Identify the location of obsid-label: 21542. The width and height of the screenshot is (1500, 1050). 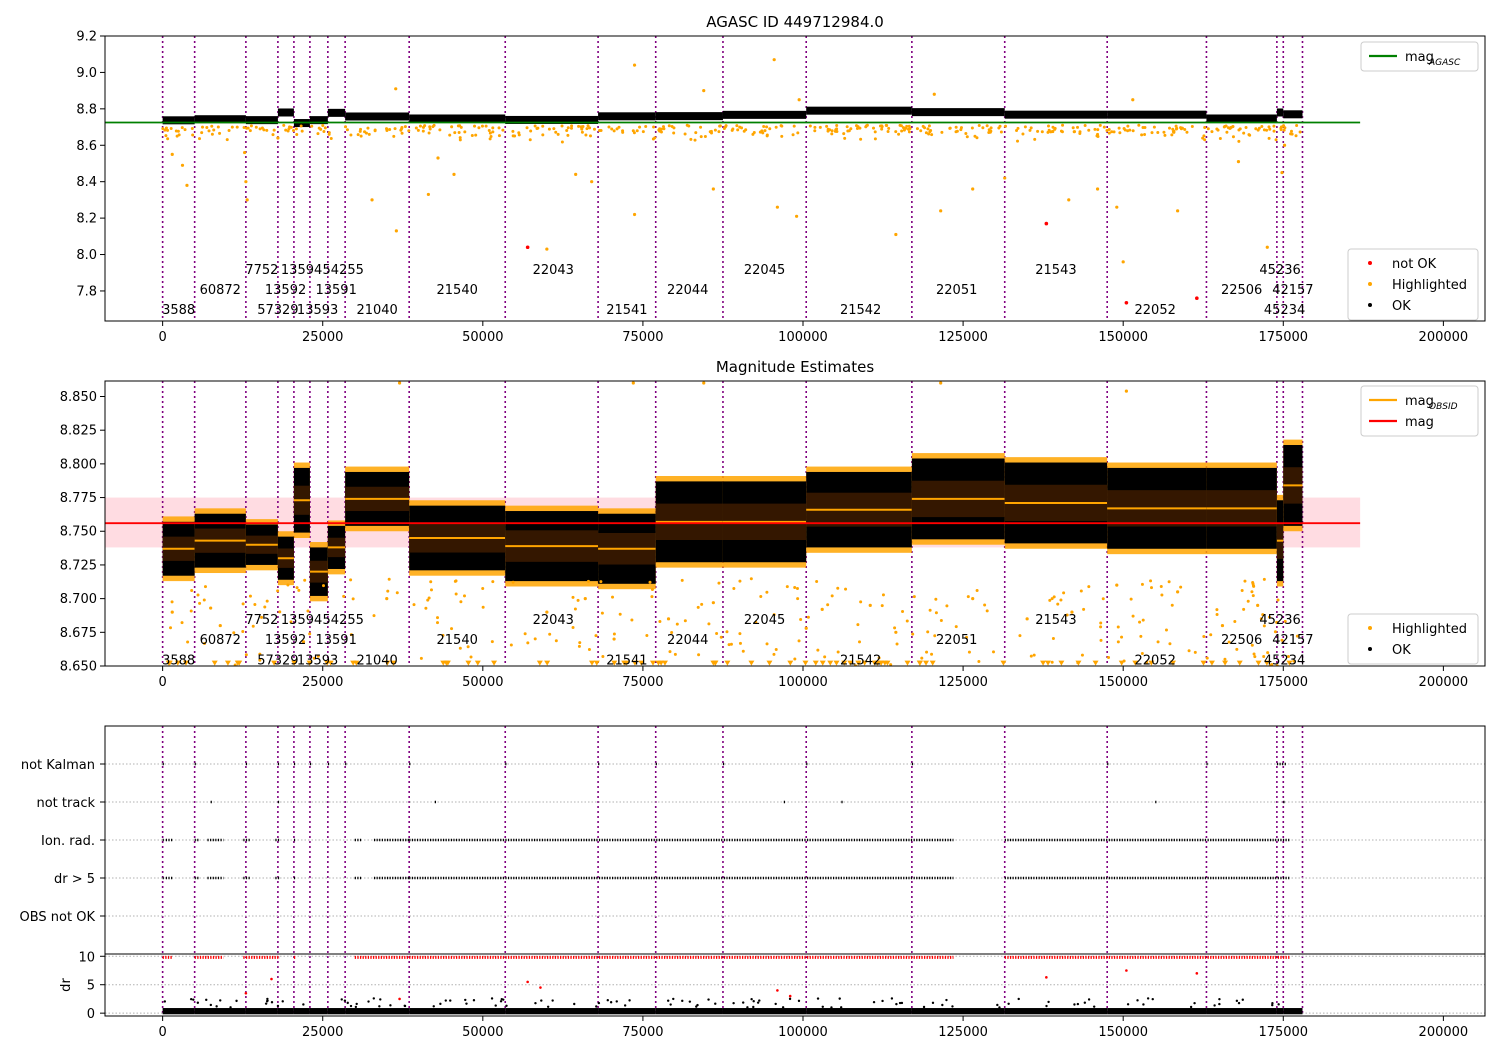
(860, 310).